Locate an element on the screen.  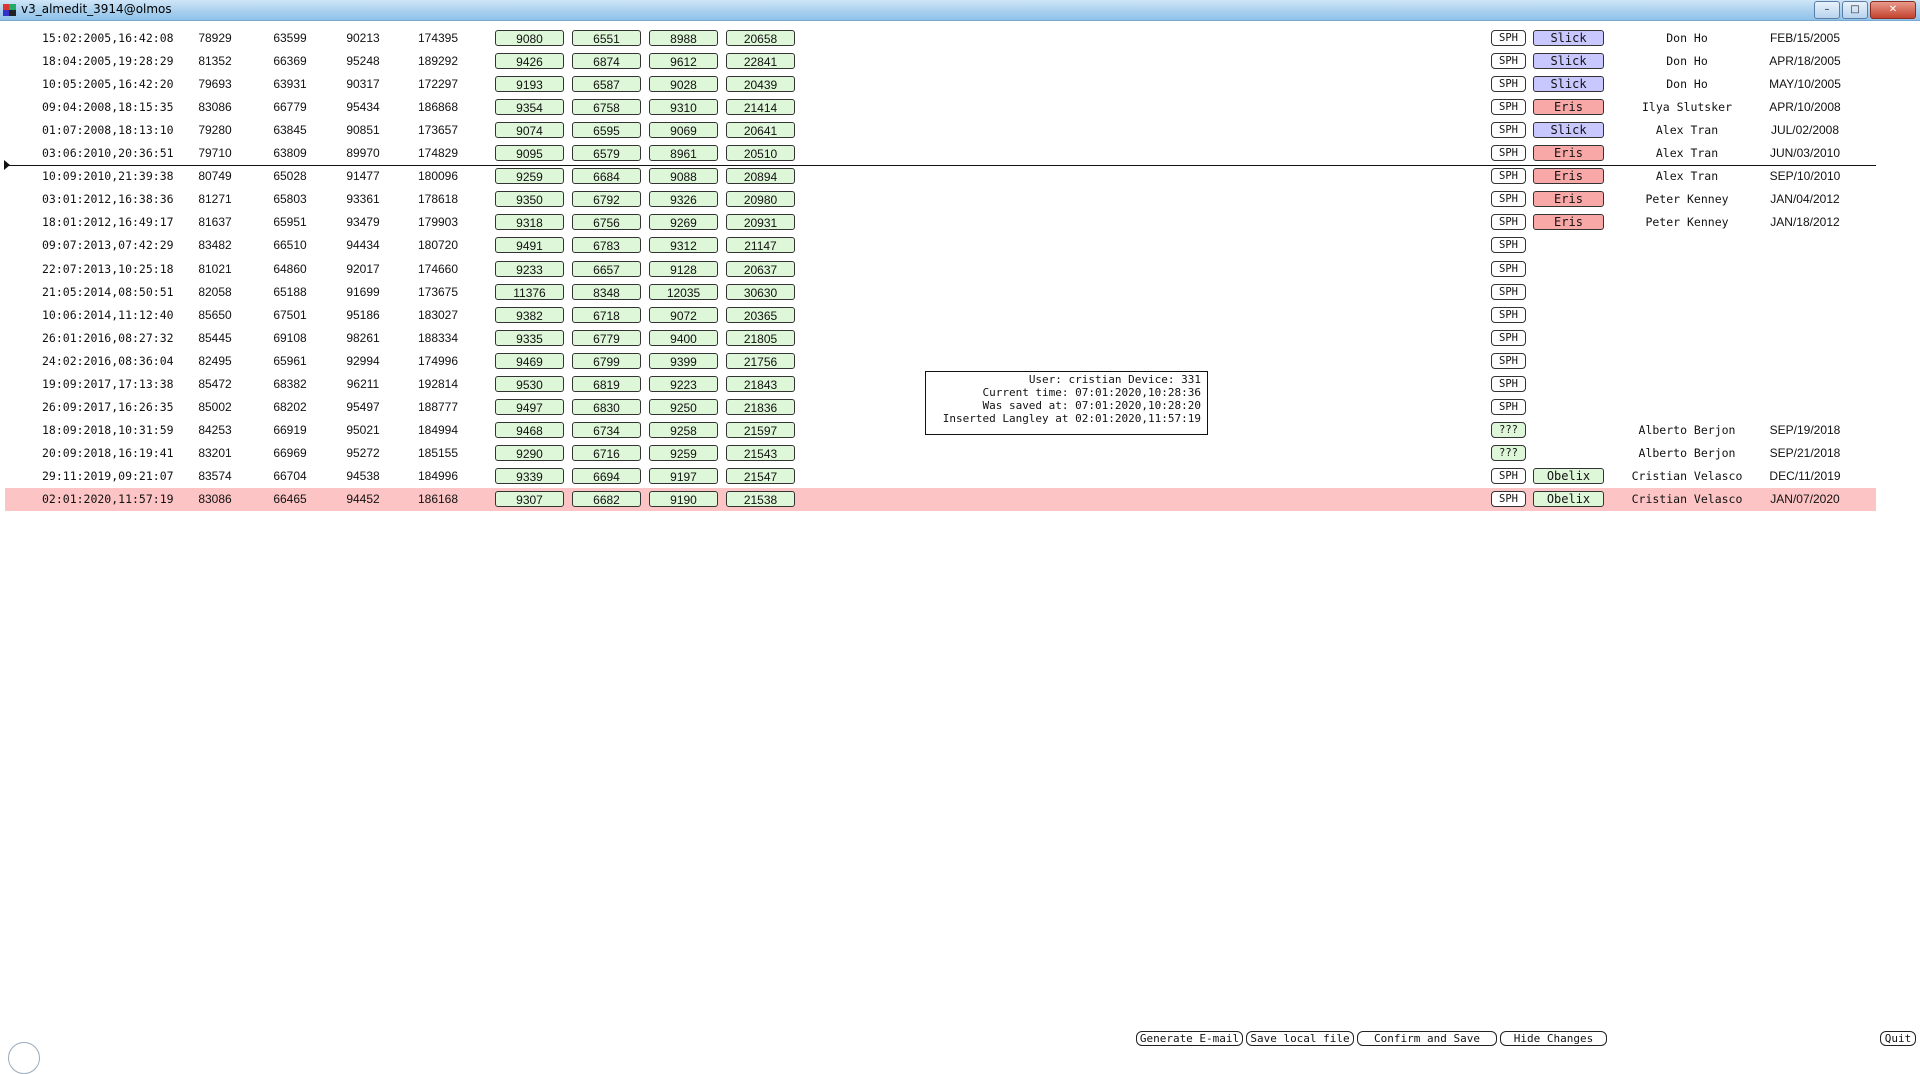
confirm-and-save-button: Confirm and Save is located at coordinates (1427, 1038).